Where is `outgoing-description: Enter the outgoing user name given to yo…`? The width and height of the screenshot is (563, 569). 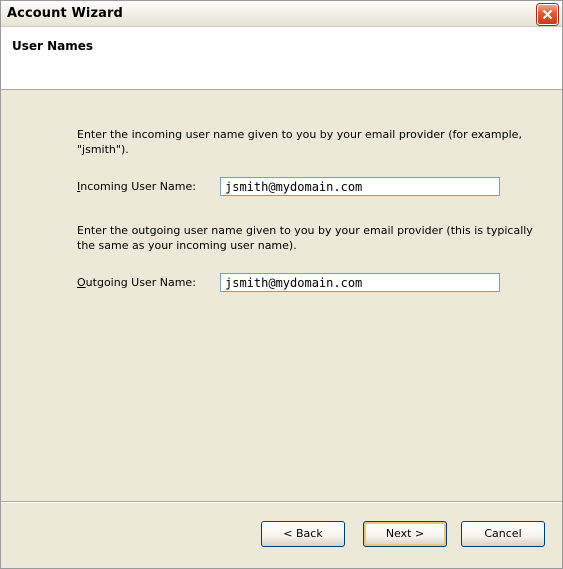 outgoing-description: Enter the outgoing user name given to yo… is located at coordinates (305, 238).